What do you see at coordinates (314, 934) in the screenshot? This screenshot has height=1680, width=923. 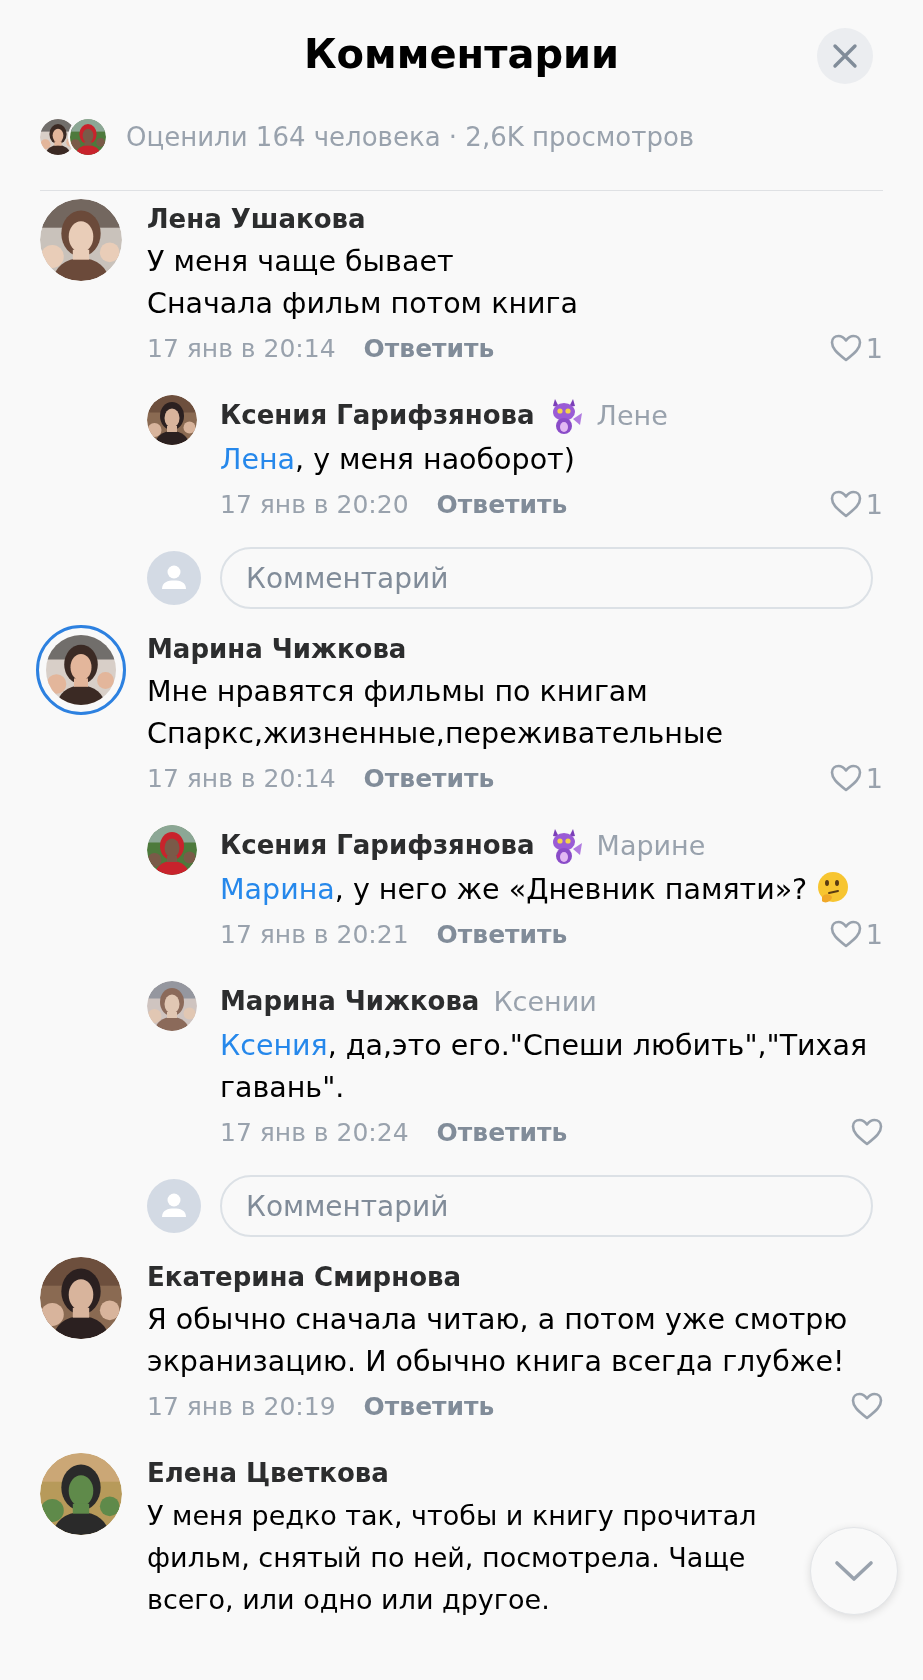 I see `comment-date: 17 янв в 20:21` at bounding box center [314, 934].